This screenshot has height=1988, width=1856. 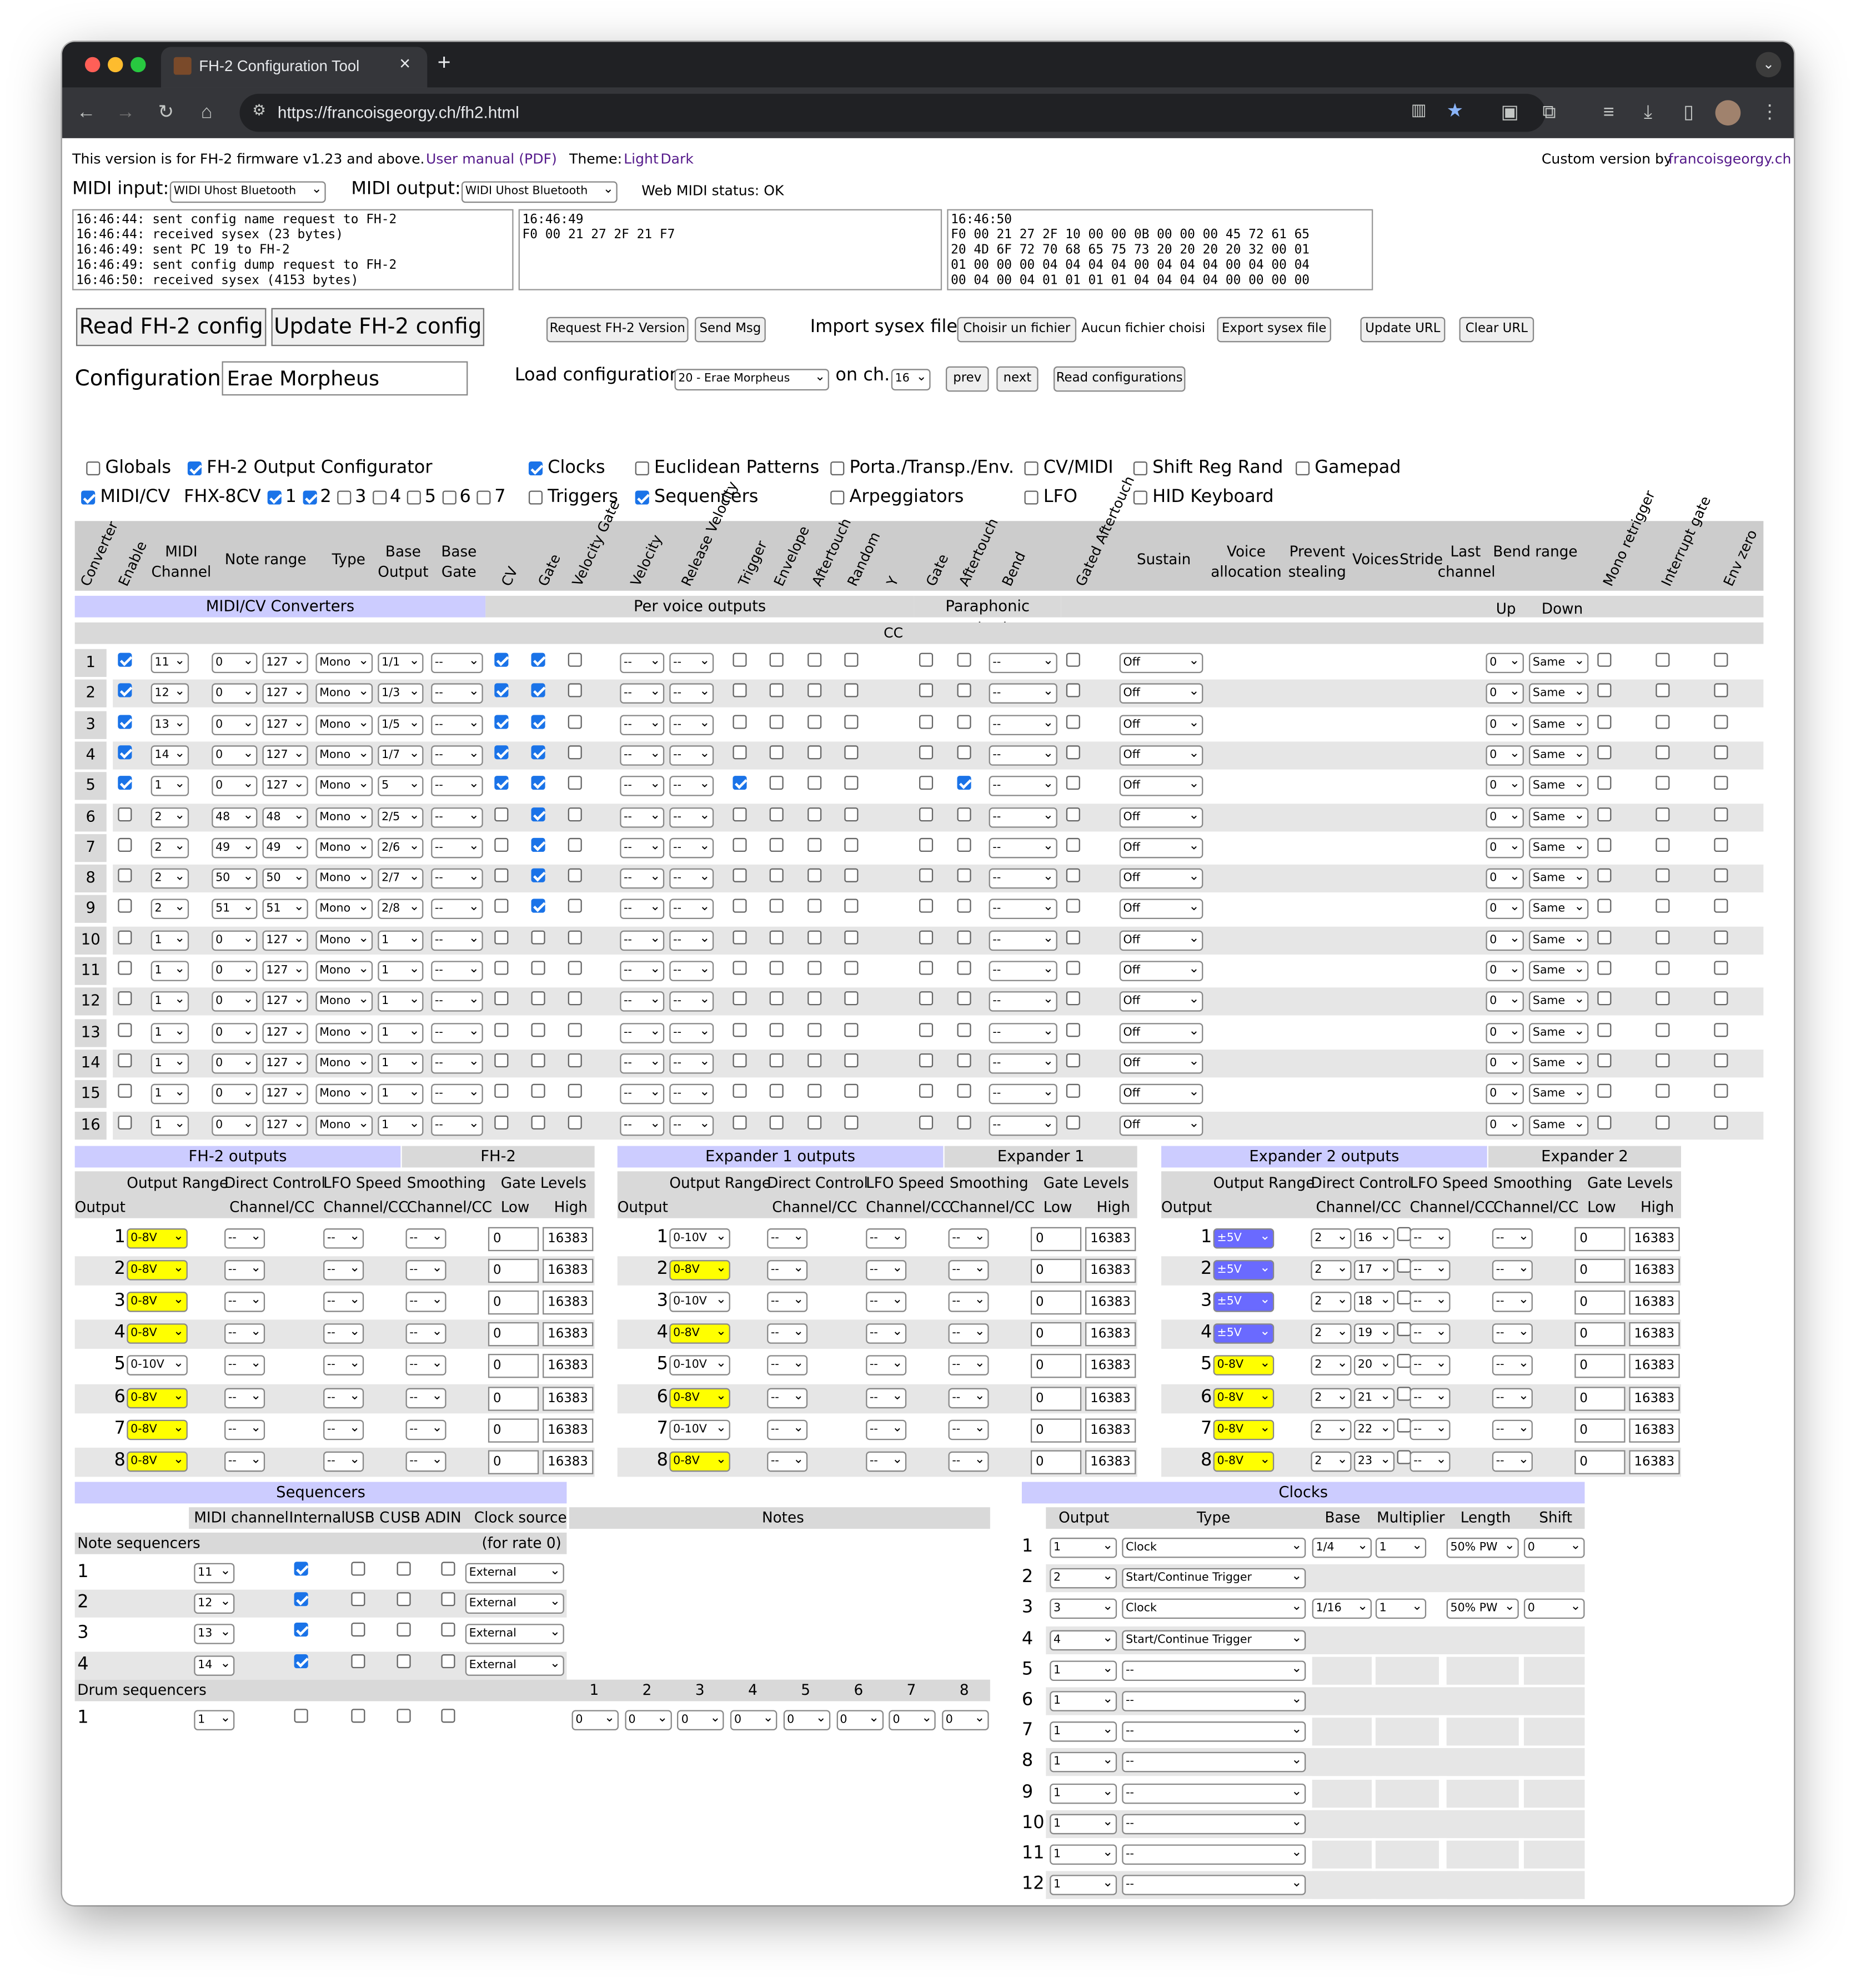 I want to click on bend-down-select: Same, so click(x=1559, y=755).